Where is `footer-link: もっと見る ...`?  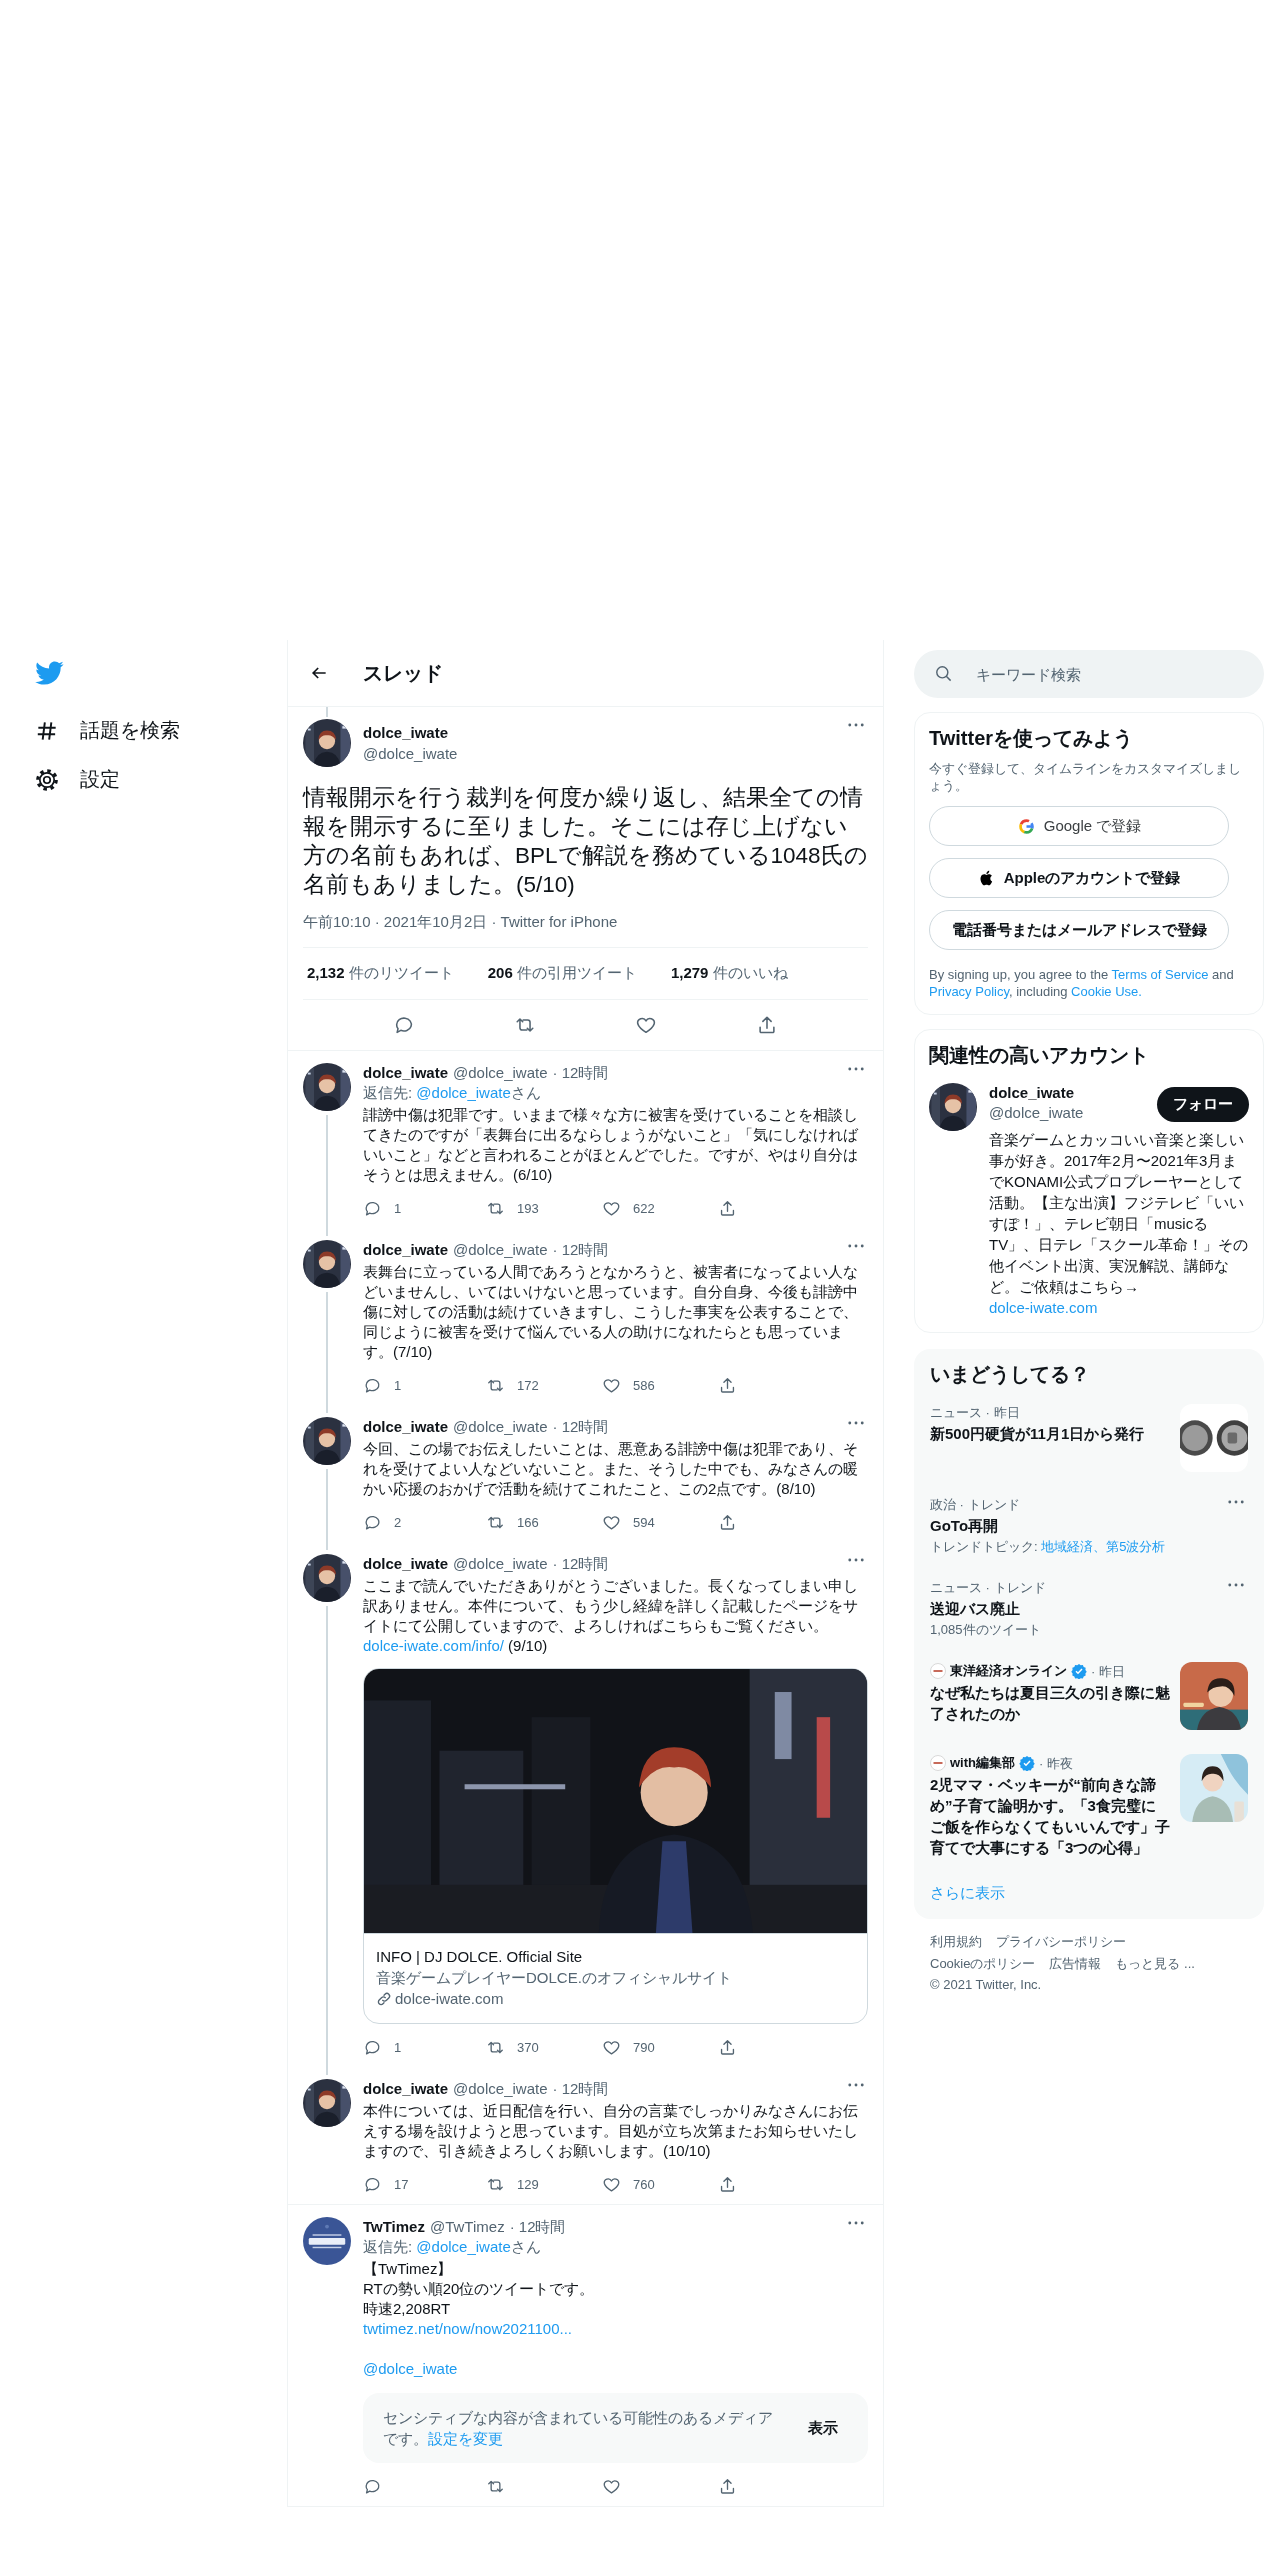
footer-link: もっと見る ... is located at coordinates (1155, 1964).